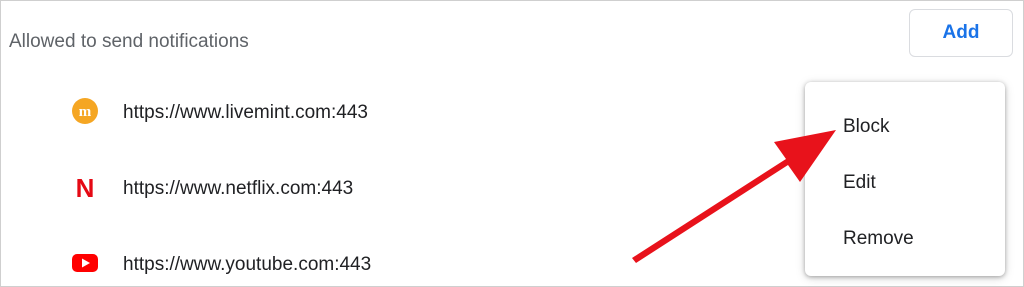 The height and width of the screenshot is (287, 1024). I want to click on annotation-arrow-icon, so click(734, 196).